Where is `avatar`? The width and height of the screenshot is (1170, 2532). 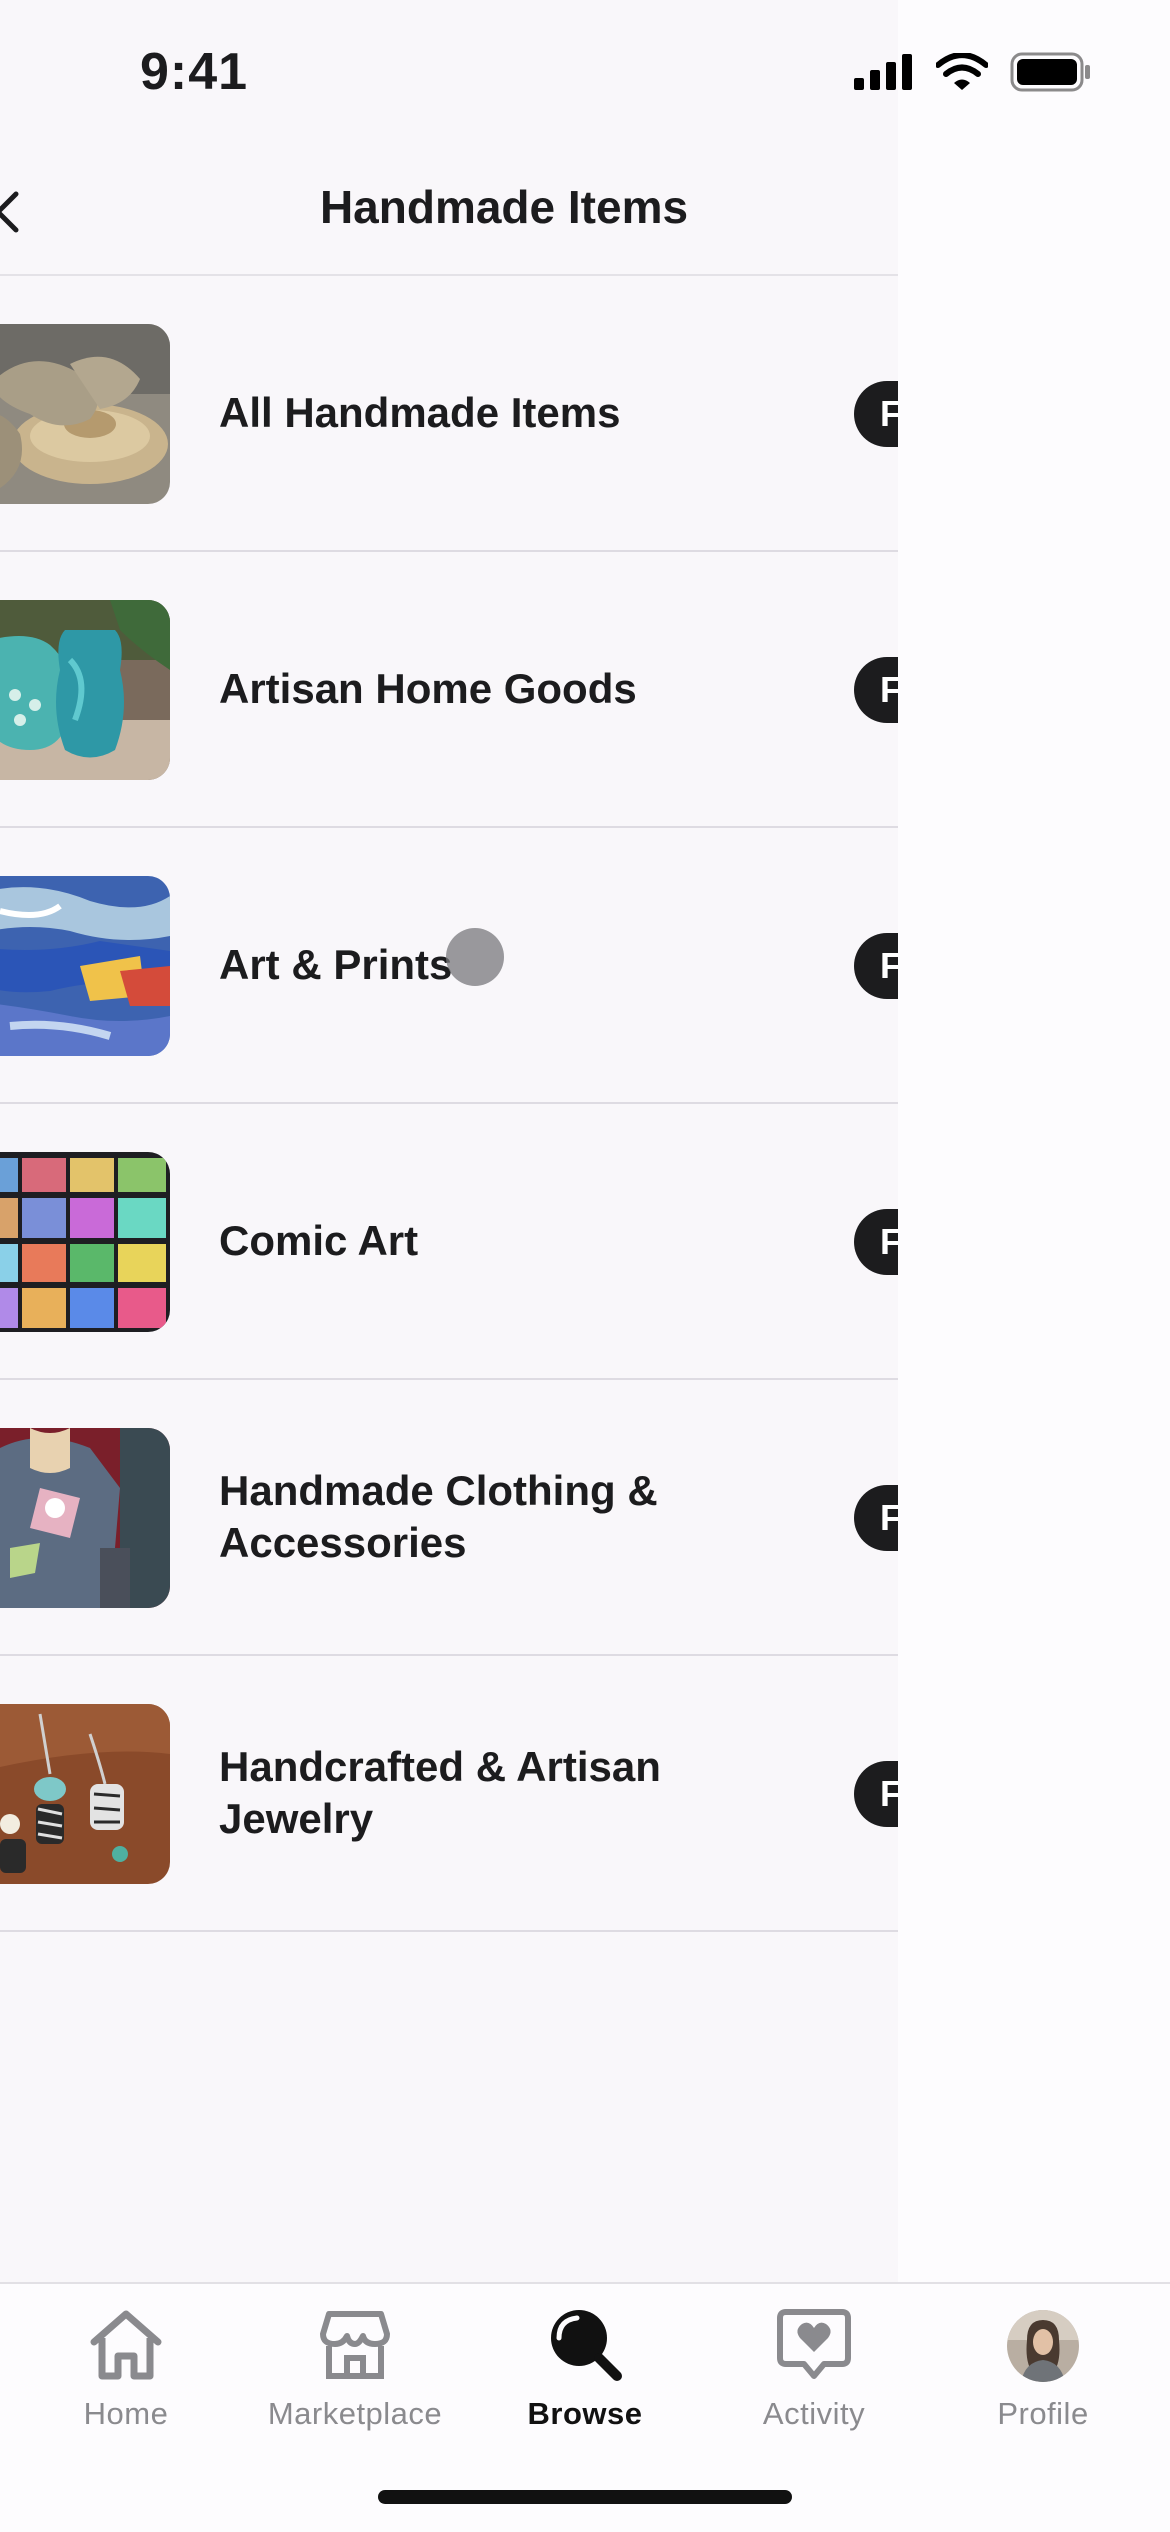 avatar is located at coordinates (1043, 2346).